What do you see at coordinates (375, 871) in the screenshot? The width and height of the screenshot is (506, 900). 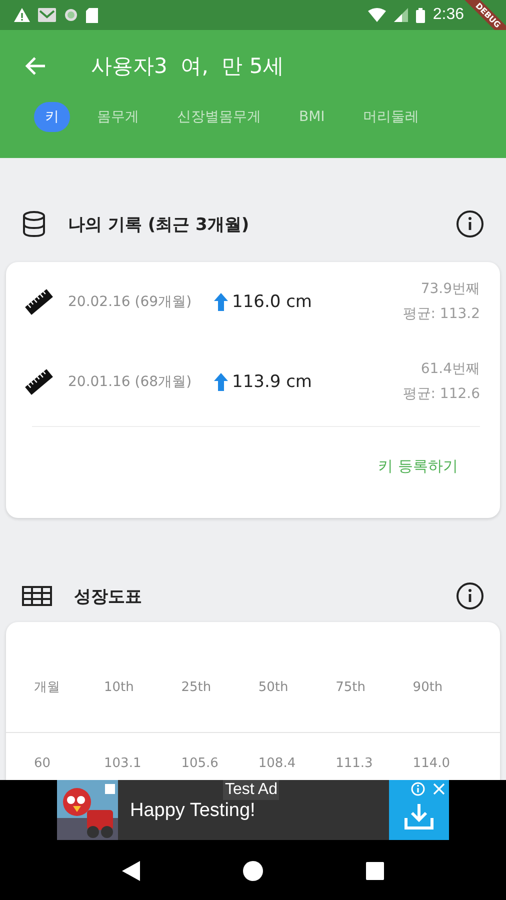 I see `recents-icon` at bounding box center [375, 871].